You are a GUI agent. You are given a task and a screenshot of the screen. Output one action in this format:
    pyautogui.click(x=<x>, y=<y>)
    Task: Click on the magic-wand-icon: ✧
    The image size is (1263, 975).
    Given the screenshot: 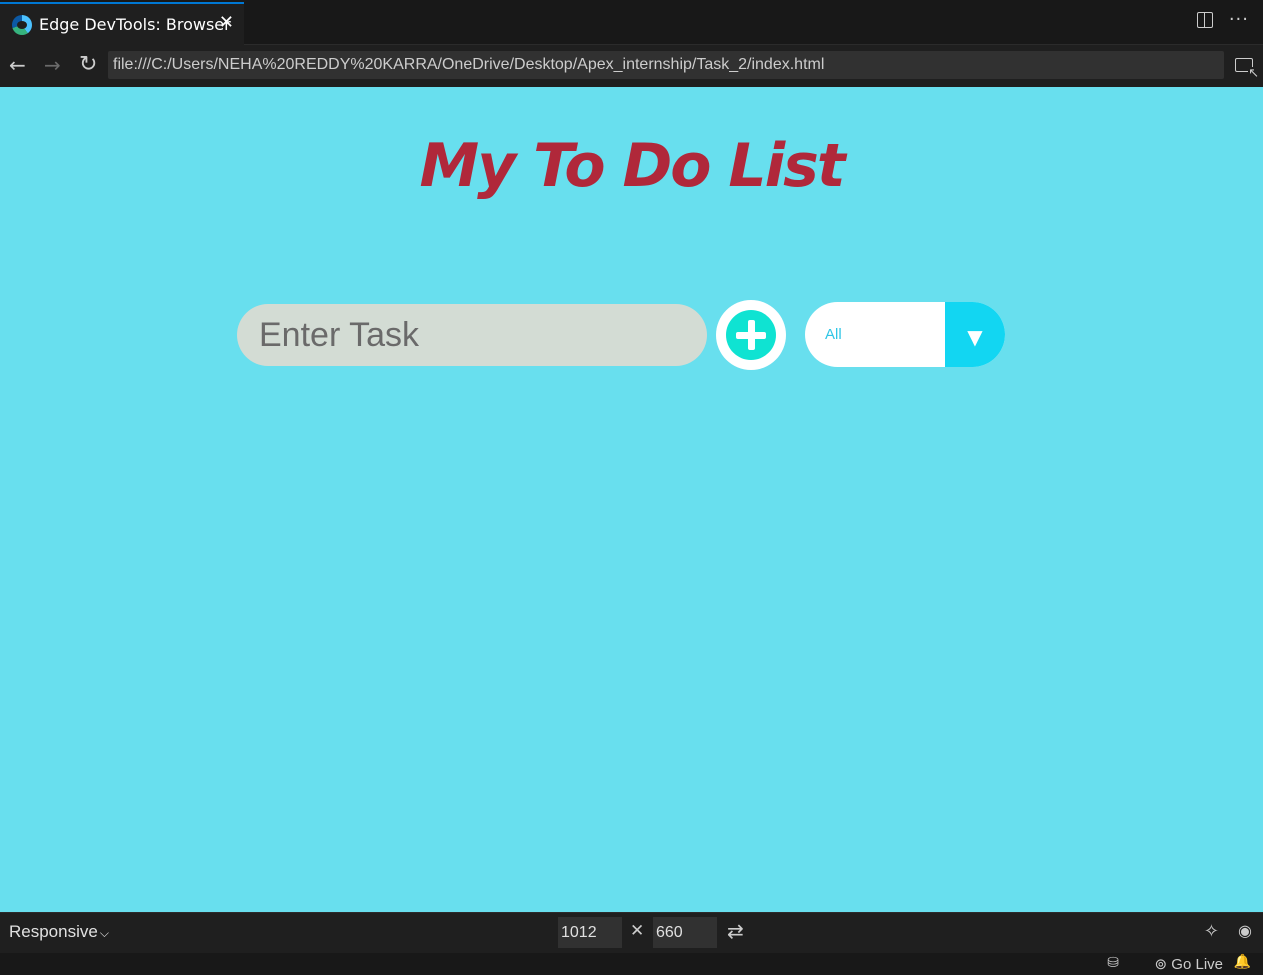 What is the action you would take?
    pyautogui.click(x=1211, y=931)
    